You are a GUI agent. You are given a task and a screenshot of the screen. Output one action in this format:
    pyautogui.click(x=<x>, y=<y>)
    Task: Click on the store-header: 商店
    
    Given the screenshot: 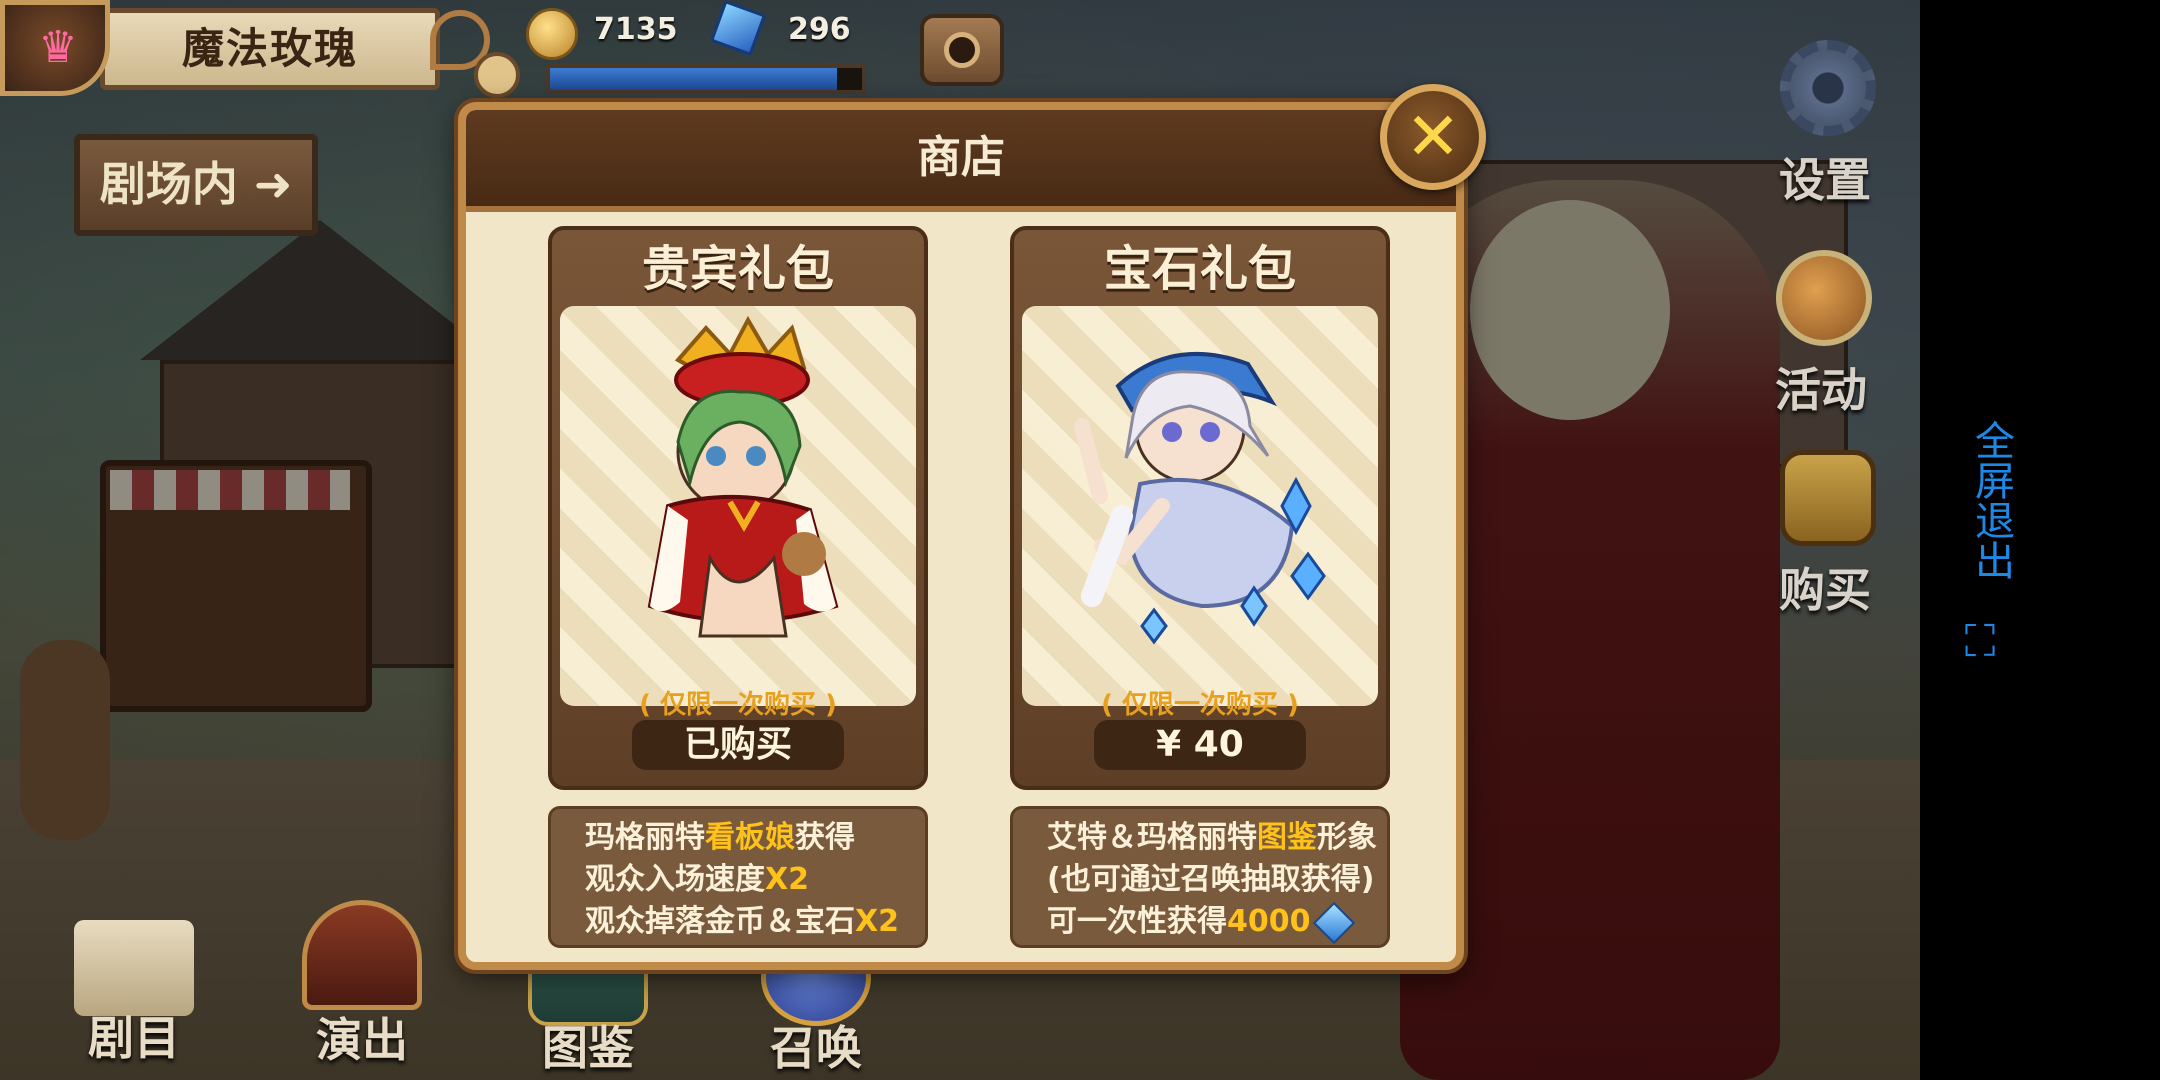 What is the action you would take?
    pyautogui.click(x=961, y=161)
    